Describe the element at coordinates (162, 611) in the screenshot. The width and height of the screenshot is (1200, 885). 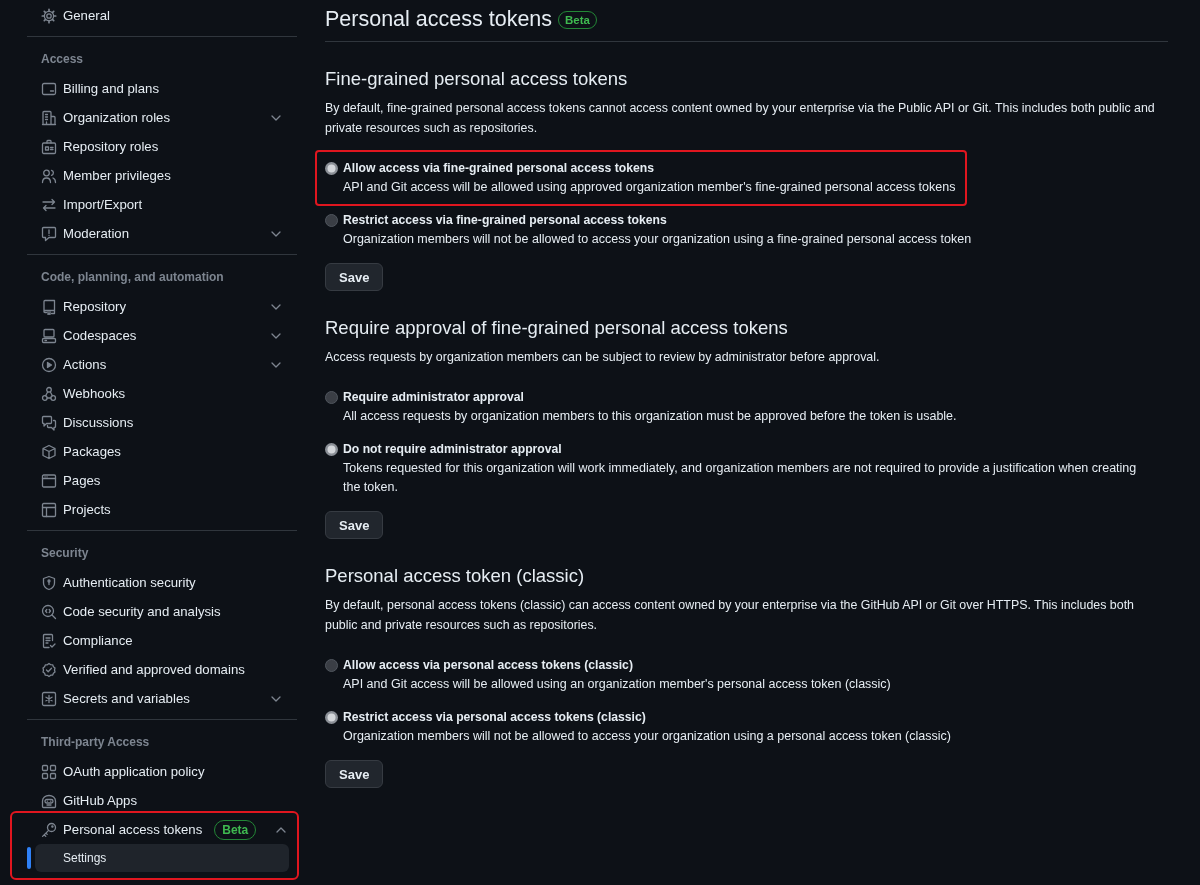
I see `sidebar-item: Code security and analysis` at that location.